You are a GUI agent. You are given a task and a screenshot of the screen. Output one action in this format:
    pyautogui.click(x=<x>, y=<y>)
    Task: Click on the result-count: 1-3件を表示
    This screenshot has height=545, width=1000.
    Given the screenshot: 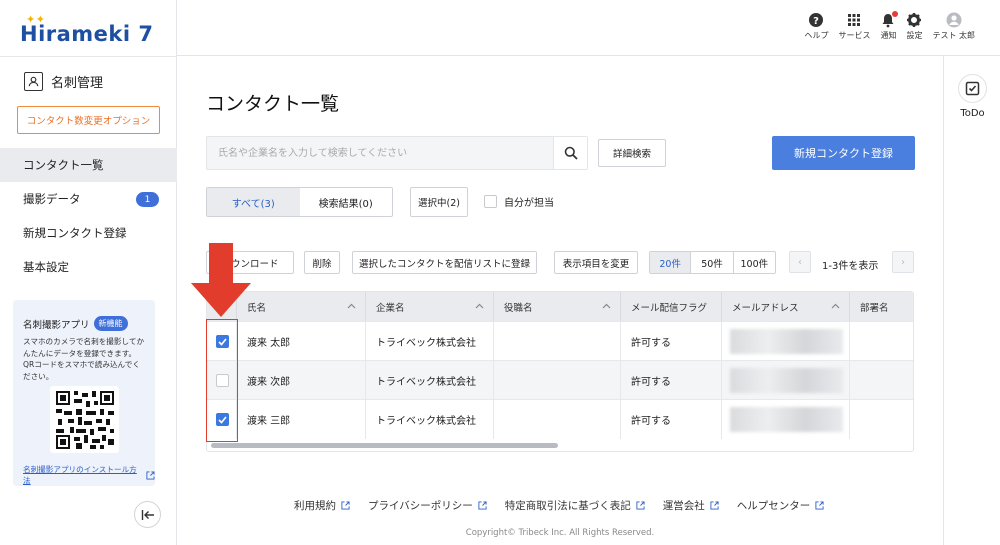 What is the action you would take?
    pyautogui.click(x=850, y=266)
    